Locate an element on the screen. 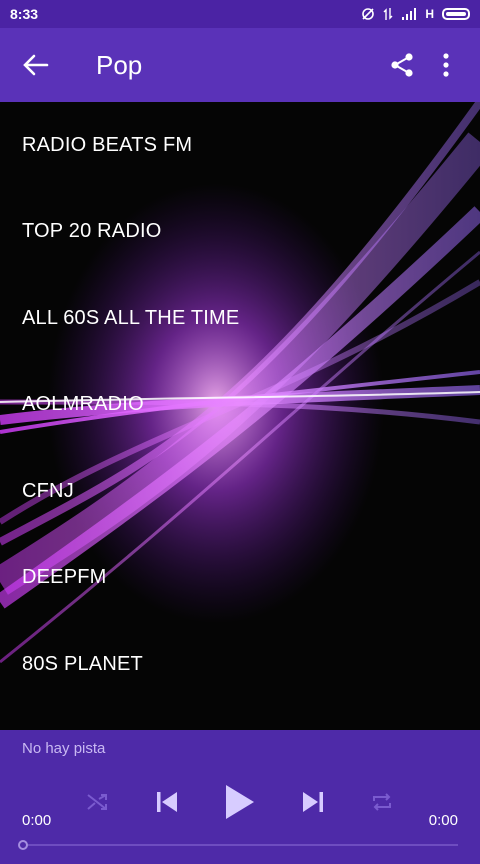 The height and width of the screenshot is (864, 480). app-bar: Pop is located at coordinates (240, 65).